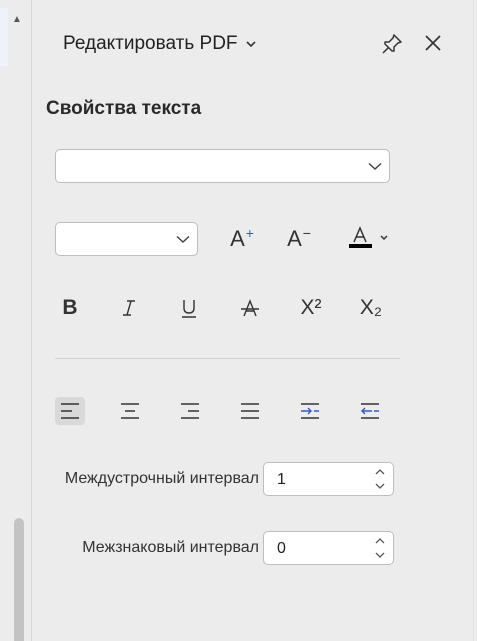 The height and width of the screenshot is (641, 477). Describe the element at coordinates (281, 480) in the screenshot. I see `line-spacing-value: 1` at that location.